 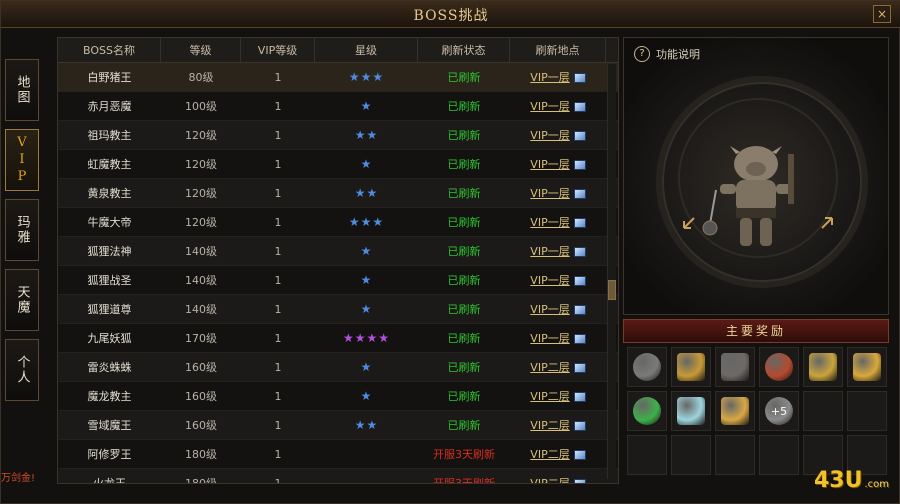 What do you see at coordinates (338, 106) in the screenshot?
I see `table-row: 赤月恶魔 100级 1 ★ 已刷新 VIP一层` at bounding box center [338, 106].